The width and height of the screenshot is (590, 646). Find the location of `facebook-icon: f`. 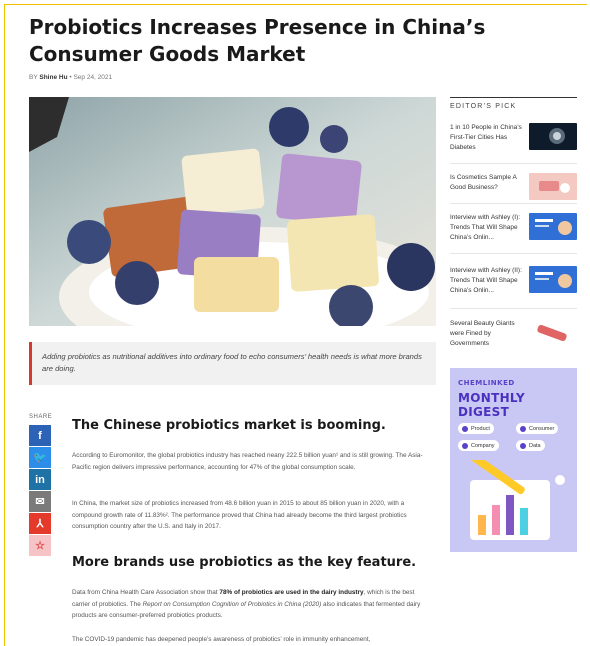

facebook-icon: f is located at coordinates (40, 435).